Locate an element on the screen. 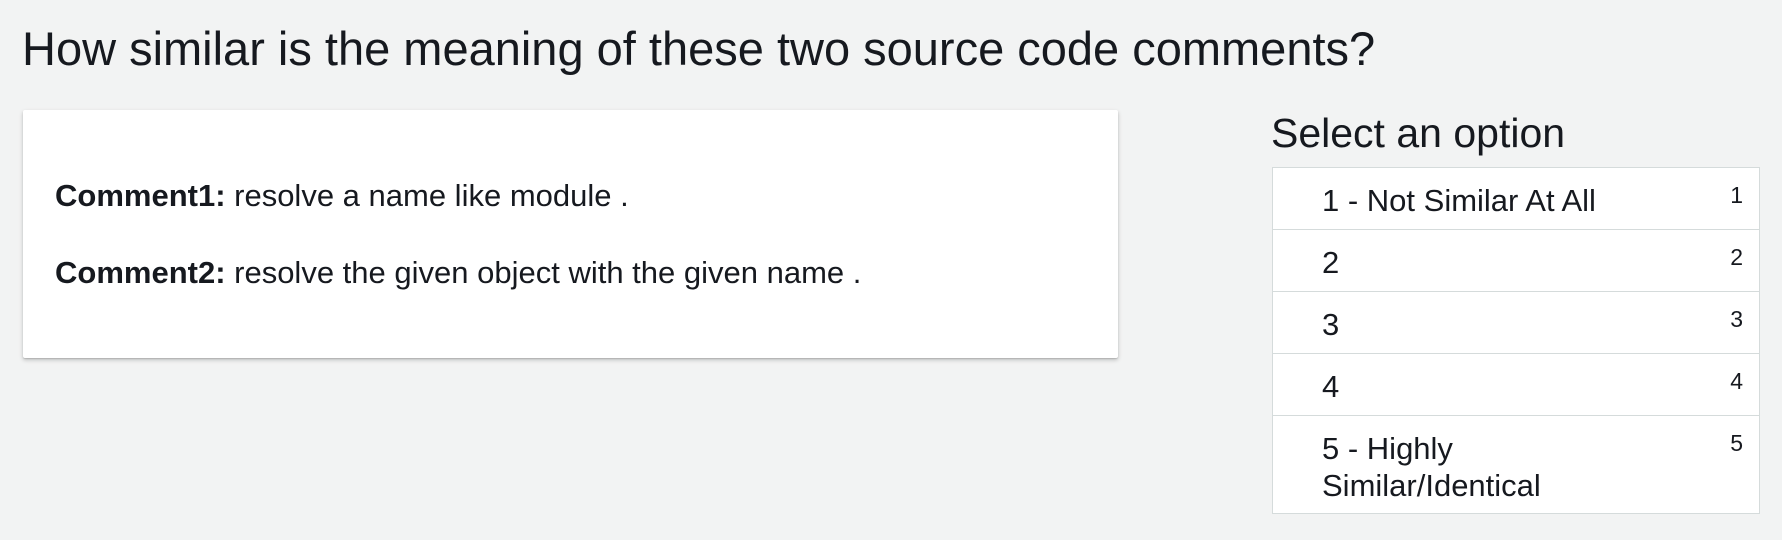 The image size is (1782, 540). option-4: 4 4 is located at coordinates (1516, 385).